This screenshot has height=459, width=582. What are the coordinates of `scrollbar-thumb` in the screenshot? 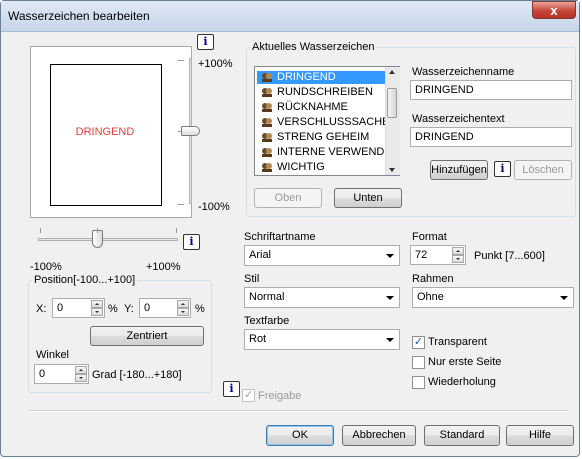 It's located at (392, 103).